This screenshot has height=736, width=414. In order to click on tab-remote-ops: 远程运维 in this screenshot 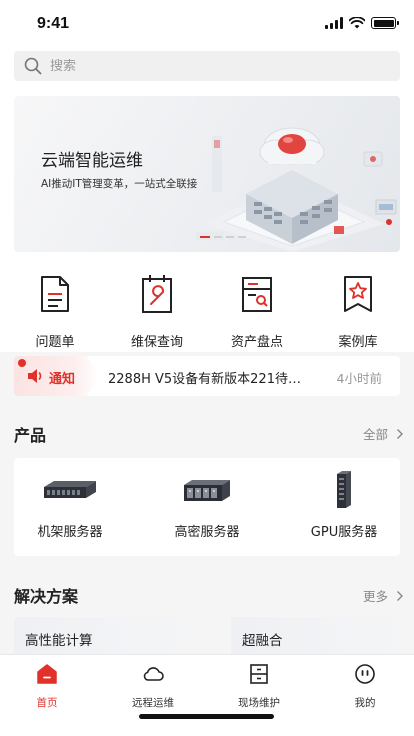, I will do `click(153, 686)`.